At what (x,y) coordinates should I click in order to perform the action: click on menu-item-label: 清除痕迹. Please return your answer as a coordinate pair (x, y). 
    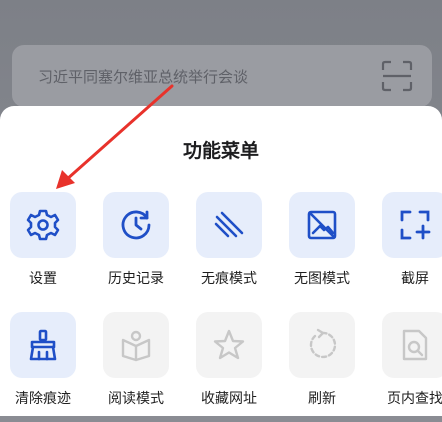
    Looking at the image, I should click on (43, 399).